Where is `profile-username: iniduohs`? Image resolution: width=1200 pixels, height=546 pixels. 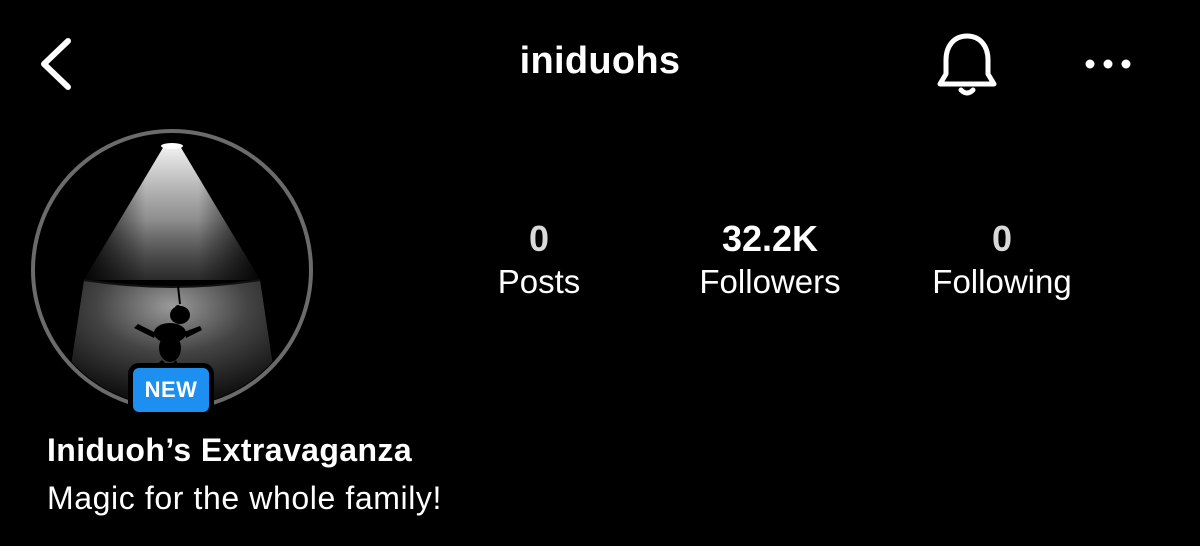 profile-username: iniduohs is located at coordinates (600, 61).